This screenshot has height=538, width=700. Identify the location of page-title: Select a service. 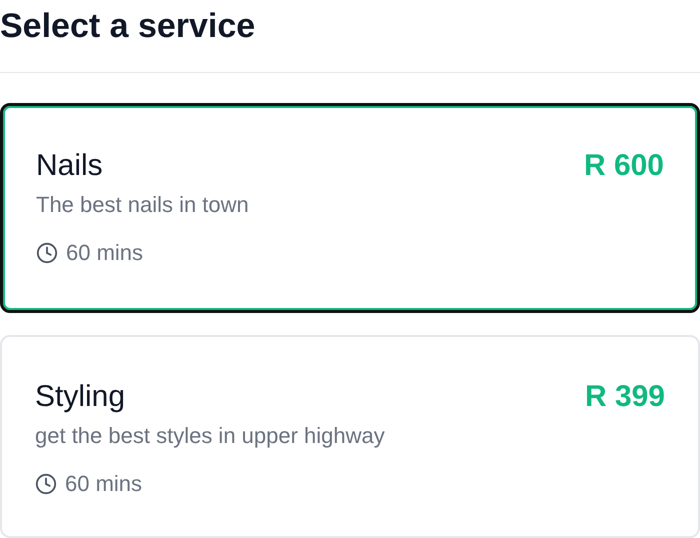
(128, 26).